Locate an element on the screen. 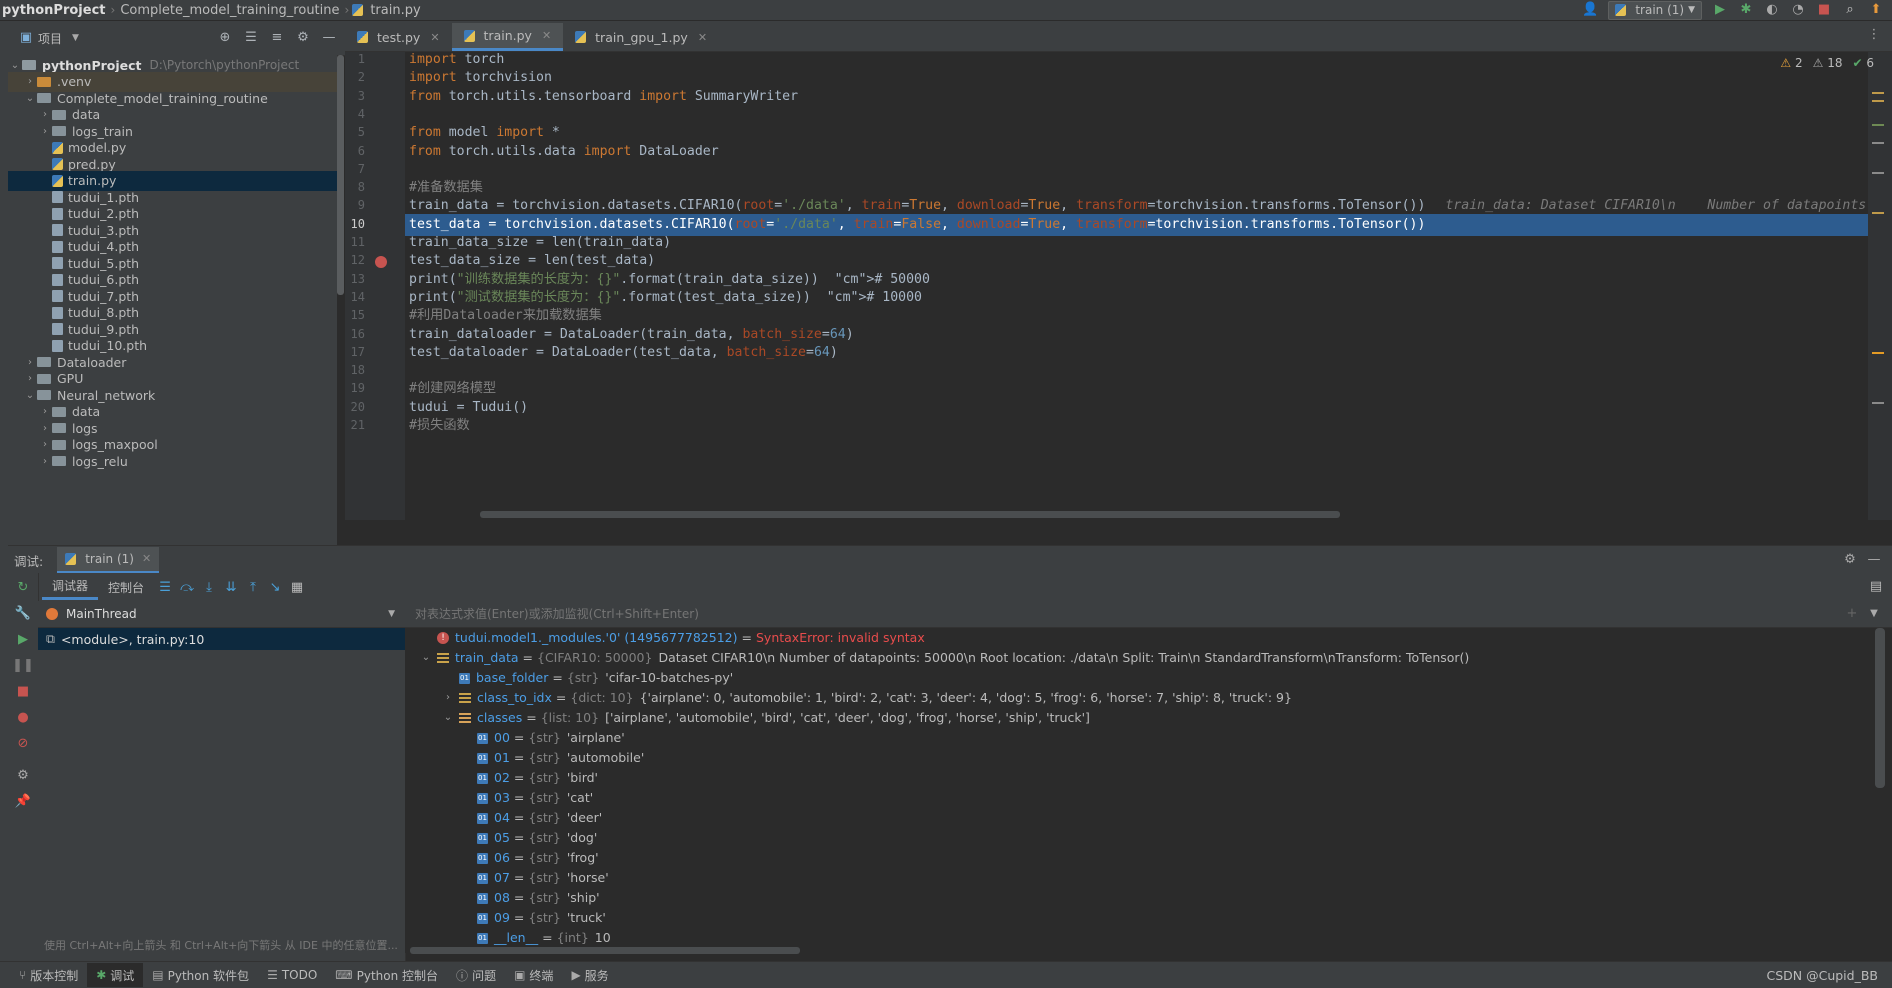 This screenshot has height=988, width=1892. line-number: 2 is located at coordinates (355, 77).